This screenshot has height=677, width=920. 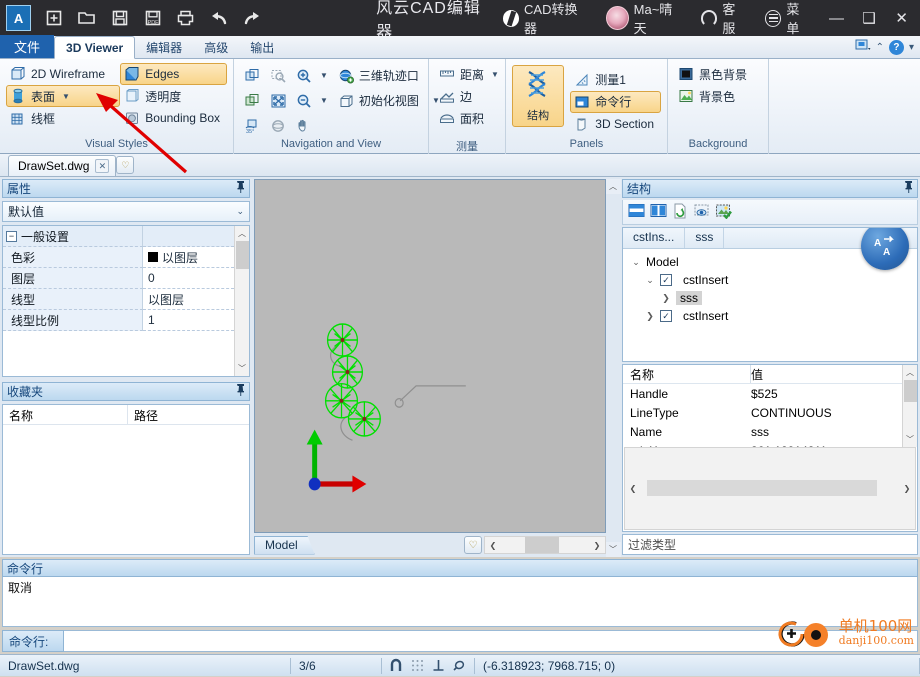 What do you see at coordinates (118, 236) in the screenshot?
I see `property-group-row: − 一般设置` at bounding box center [118, 236].